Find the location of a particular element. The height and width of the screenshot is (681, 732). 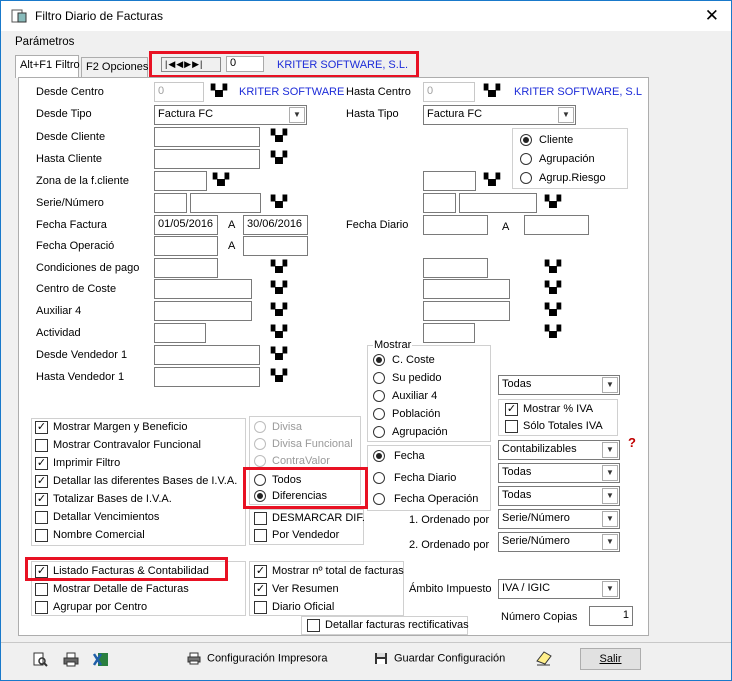

condiciones-input is located at coordinates (186, 268).